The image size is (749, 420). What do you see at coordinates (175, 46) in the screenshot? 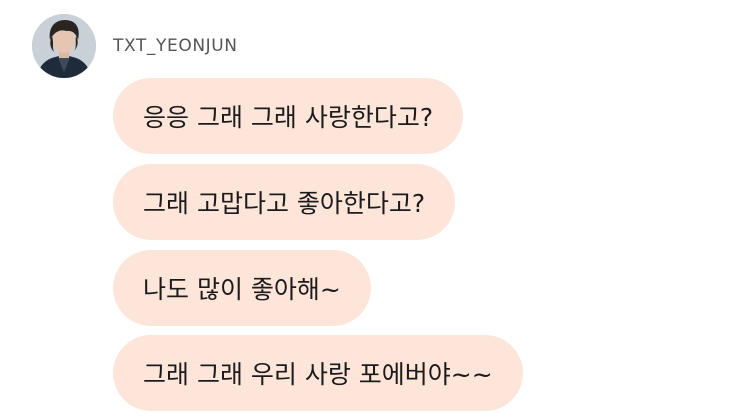
I see `sender-name: TXT_YEONJUN` at bounding box center [175, 46].